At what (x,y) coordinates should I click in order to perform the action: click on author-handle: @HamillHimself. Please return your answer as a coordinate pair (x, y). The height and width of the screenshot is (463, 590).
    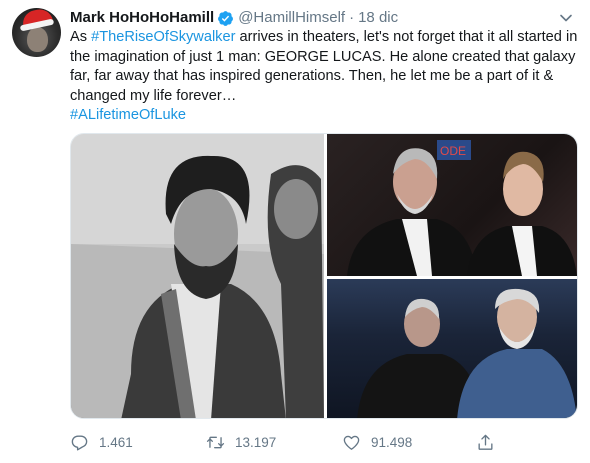
    Looking at the image, I should click on (291, 18).